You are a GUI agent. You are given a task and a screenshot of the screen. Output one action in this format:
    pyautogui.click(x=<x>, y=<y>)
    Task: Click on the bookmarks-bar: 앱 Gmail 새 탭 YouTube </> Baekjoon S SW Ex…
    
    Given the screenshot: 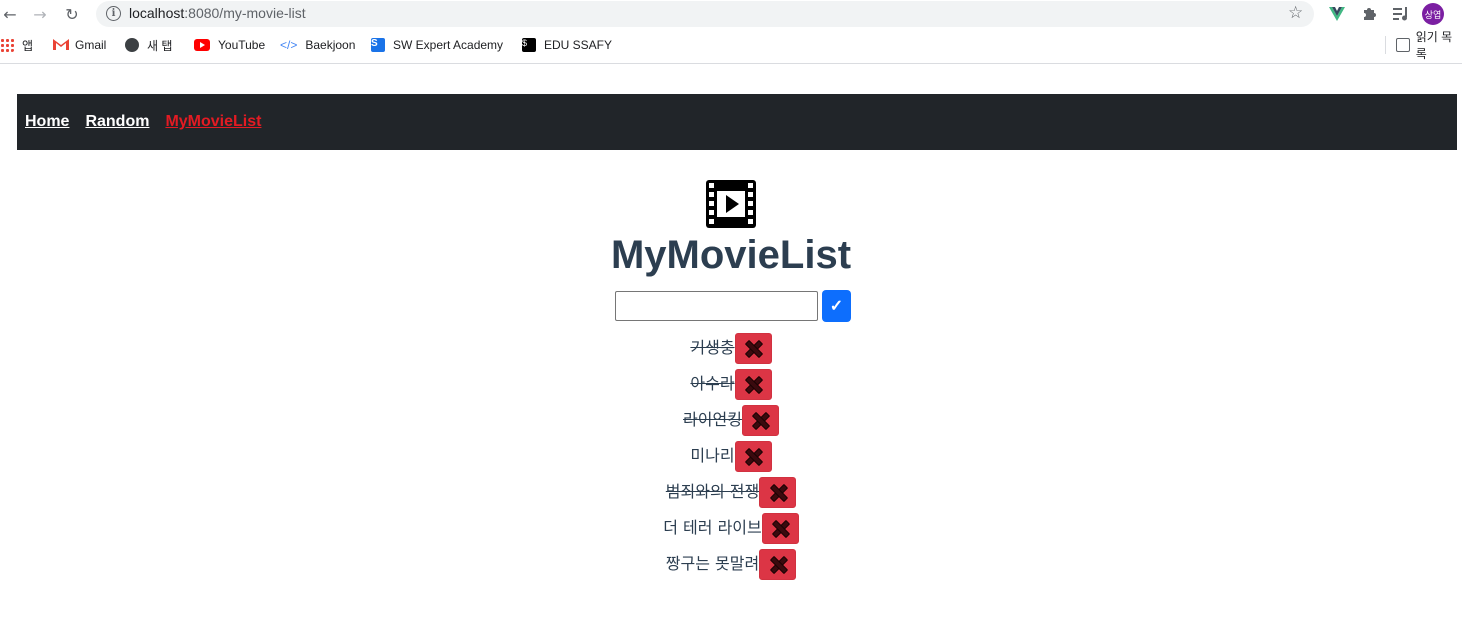 What is the action you would take?
    pyautogui.click(x=731, y=45)
    